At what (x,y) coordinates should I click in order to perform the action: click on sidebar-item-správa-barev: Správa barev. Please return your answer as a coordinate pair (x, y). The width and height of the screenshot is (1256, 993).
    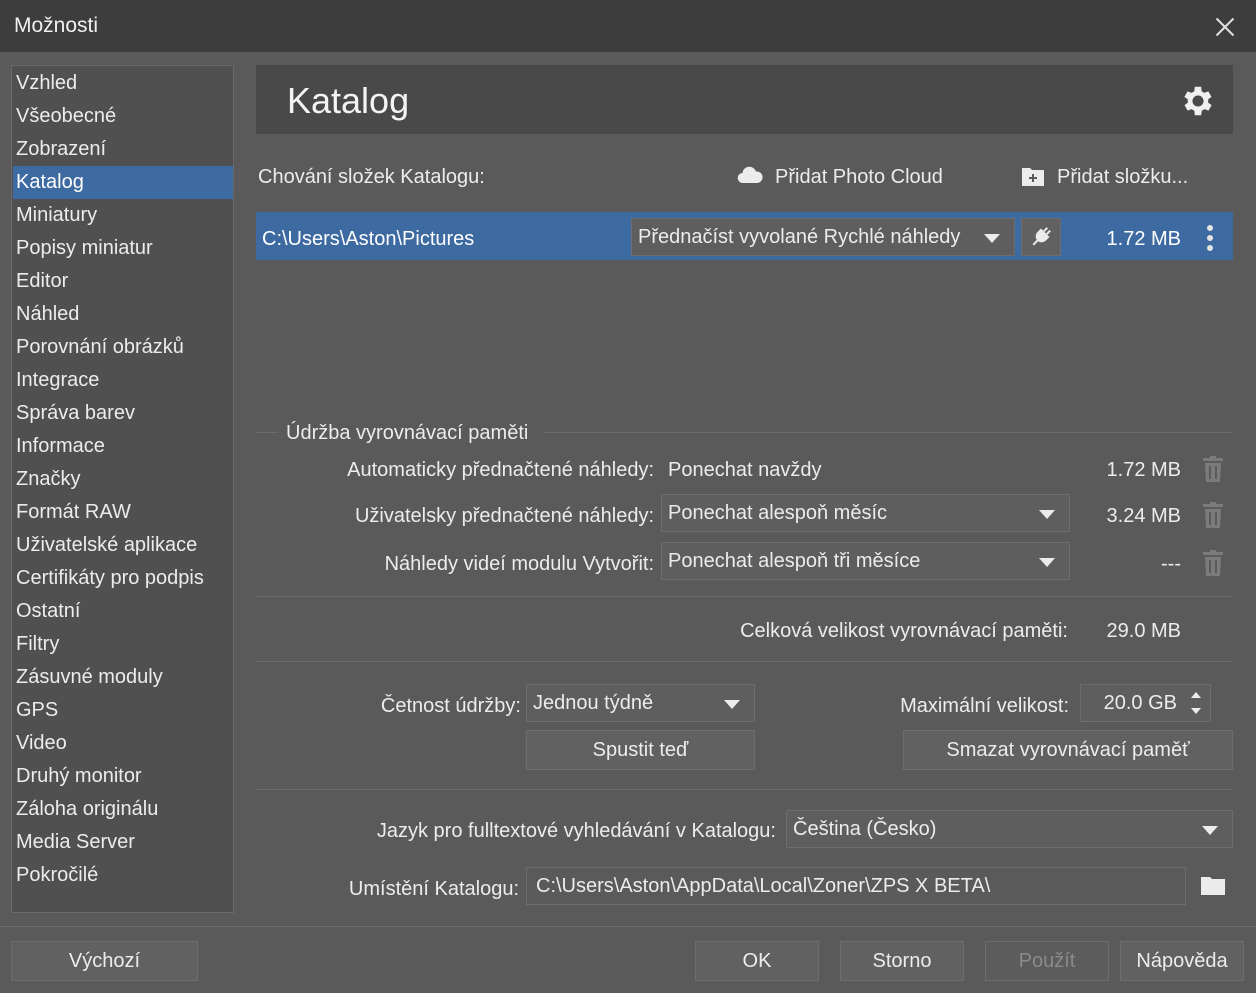
    Looking at the image, I should click on (123, 413).